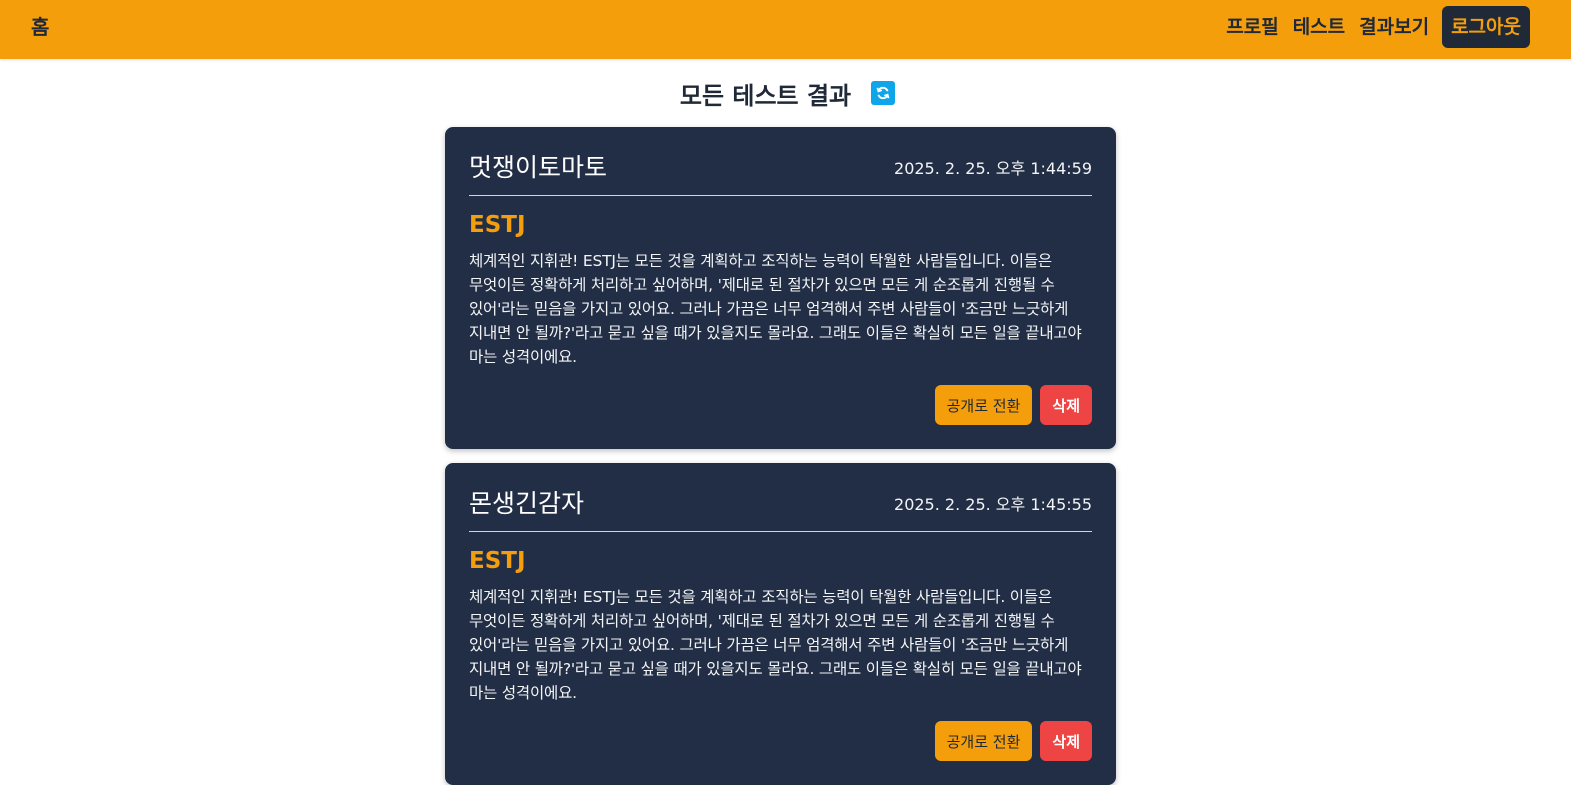  I want to click on top-navbar: 홈 프로필 테스트 결과보기 로그아웃, so click(785, 29).